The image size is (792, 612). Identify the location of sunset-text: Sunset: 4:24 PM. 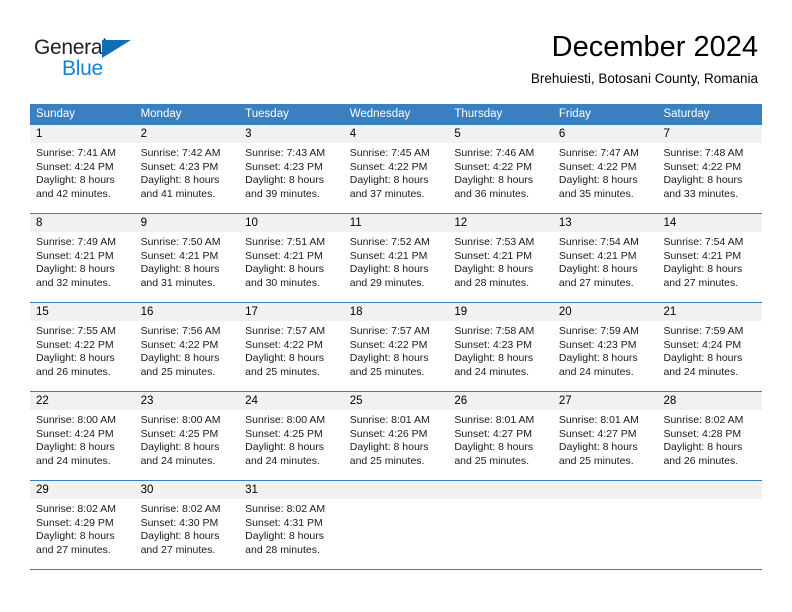
(702, 344).